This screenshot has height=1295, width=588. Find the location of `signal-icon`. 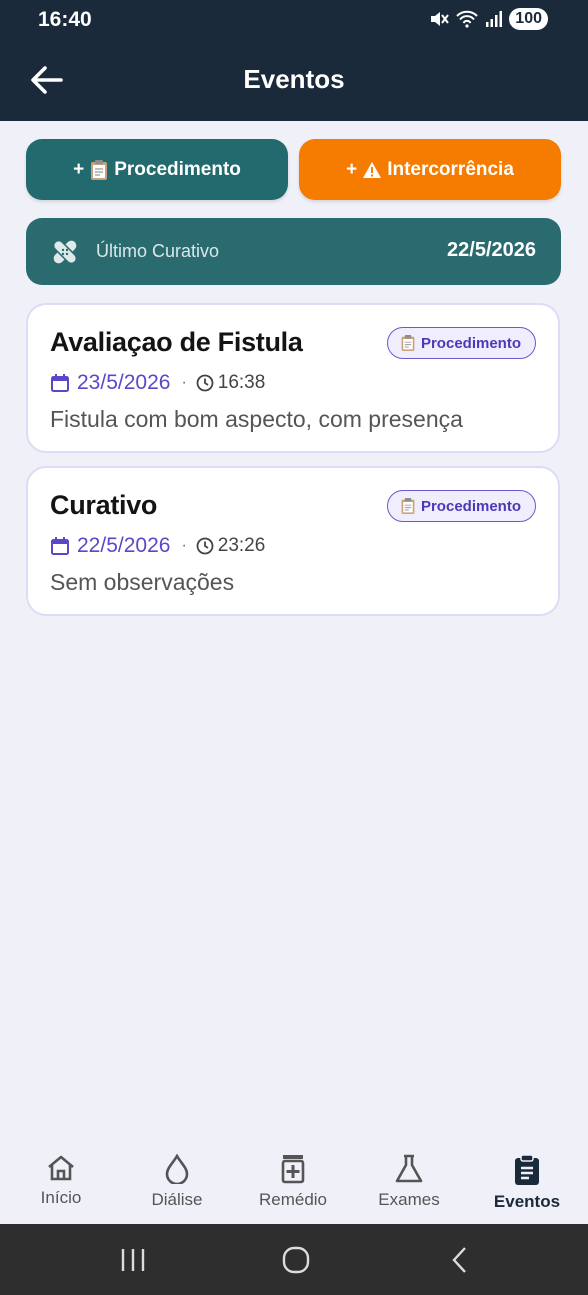

signal-icon is located at coordinates (494, 19).